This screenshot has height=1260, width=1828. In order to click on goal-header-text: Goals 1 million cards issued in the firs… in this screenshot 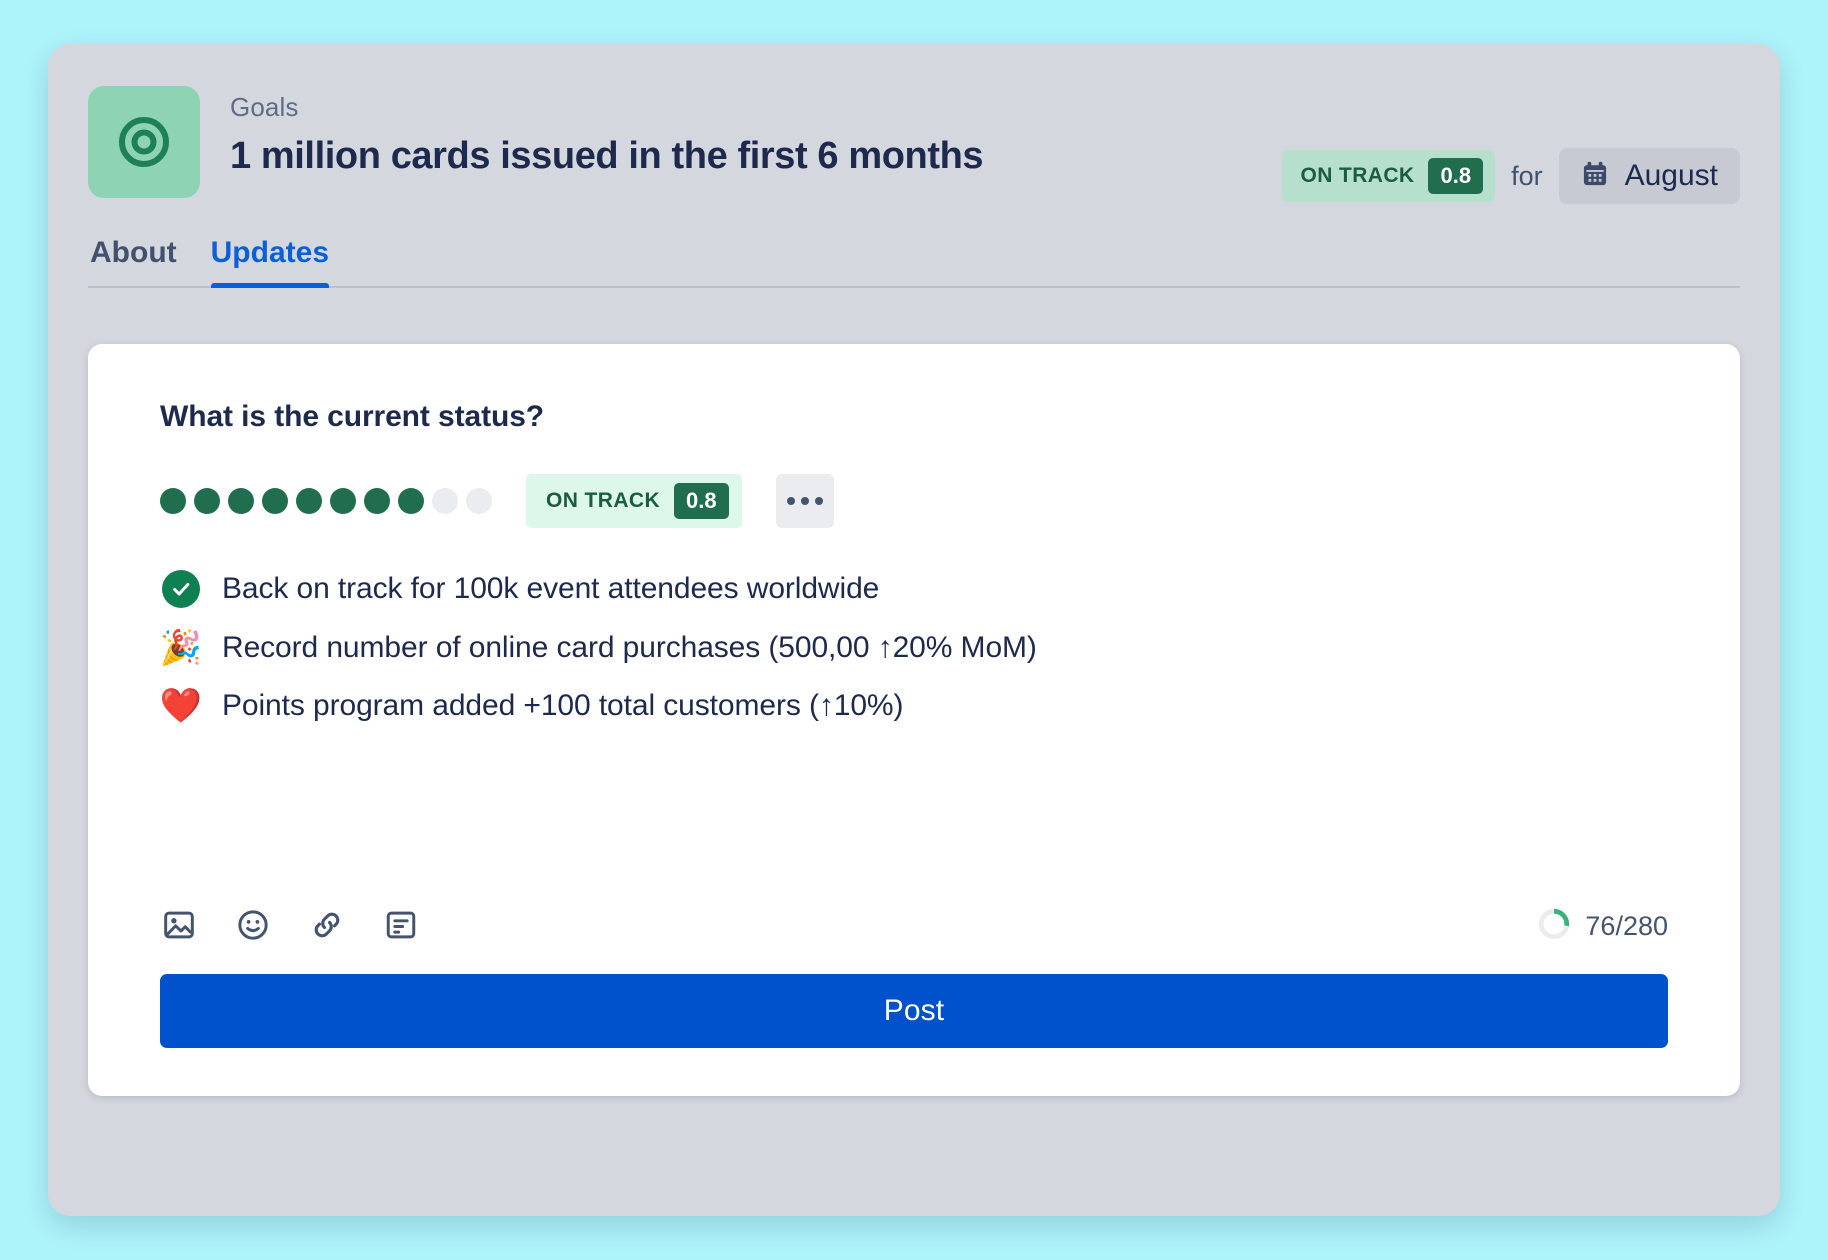, I will do `click(756, 132)`.